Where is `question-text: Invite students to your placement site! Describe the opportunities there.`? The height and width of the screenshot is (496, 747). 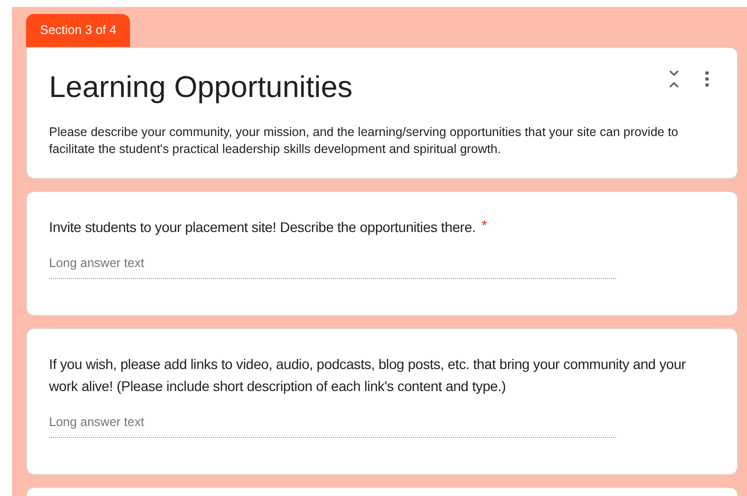 question-text: Invite students to your placement site! Describe the opportunities there. is located at coordinates (262, 227).